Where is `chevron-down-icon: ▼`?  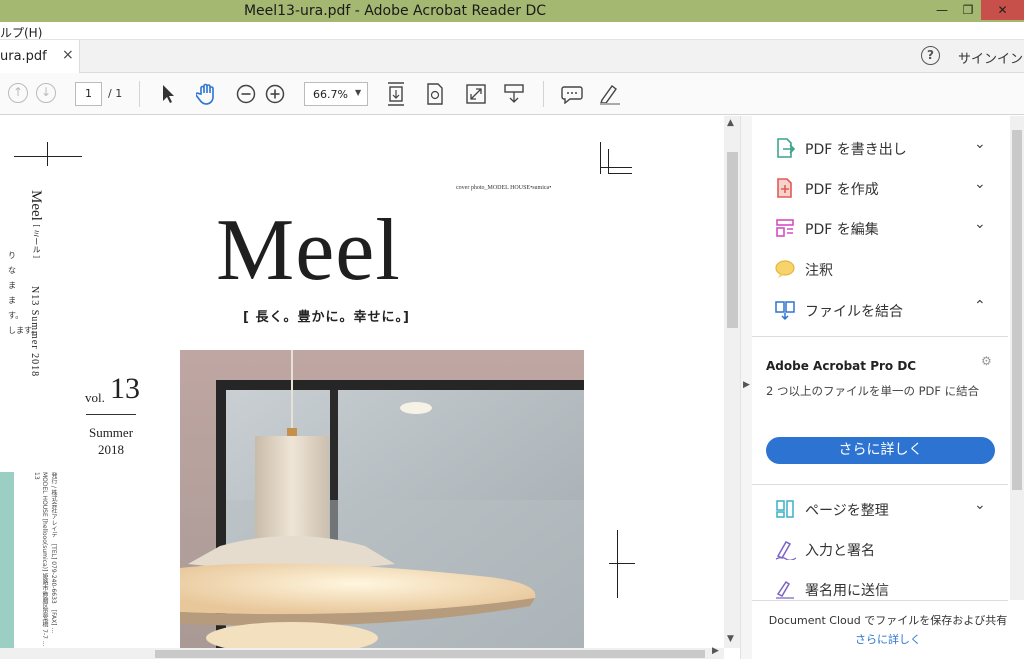
chevron-down-icon: ▼ is located at coordinates (358, 92).